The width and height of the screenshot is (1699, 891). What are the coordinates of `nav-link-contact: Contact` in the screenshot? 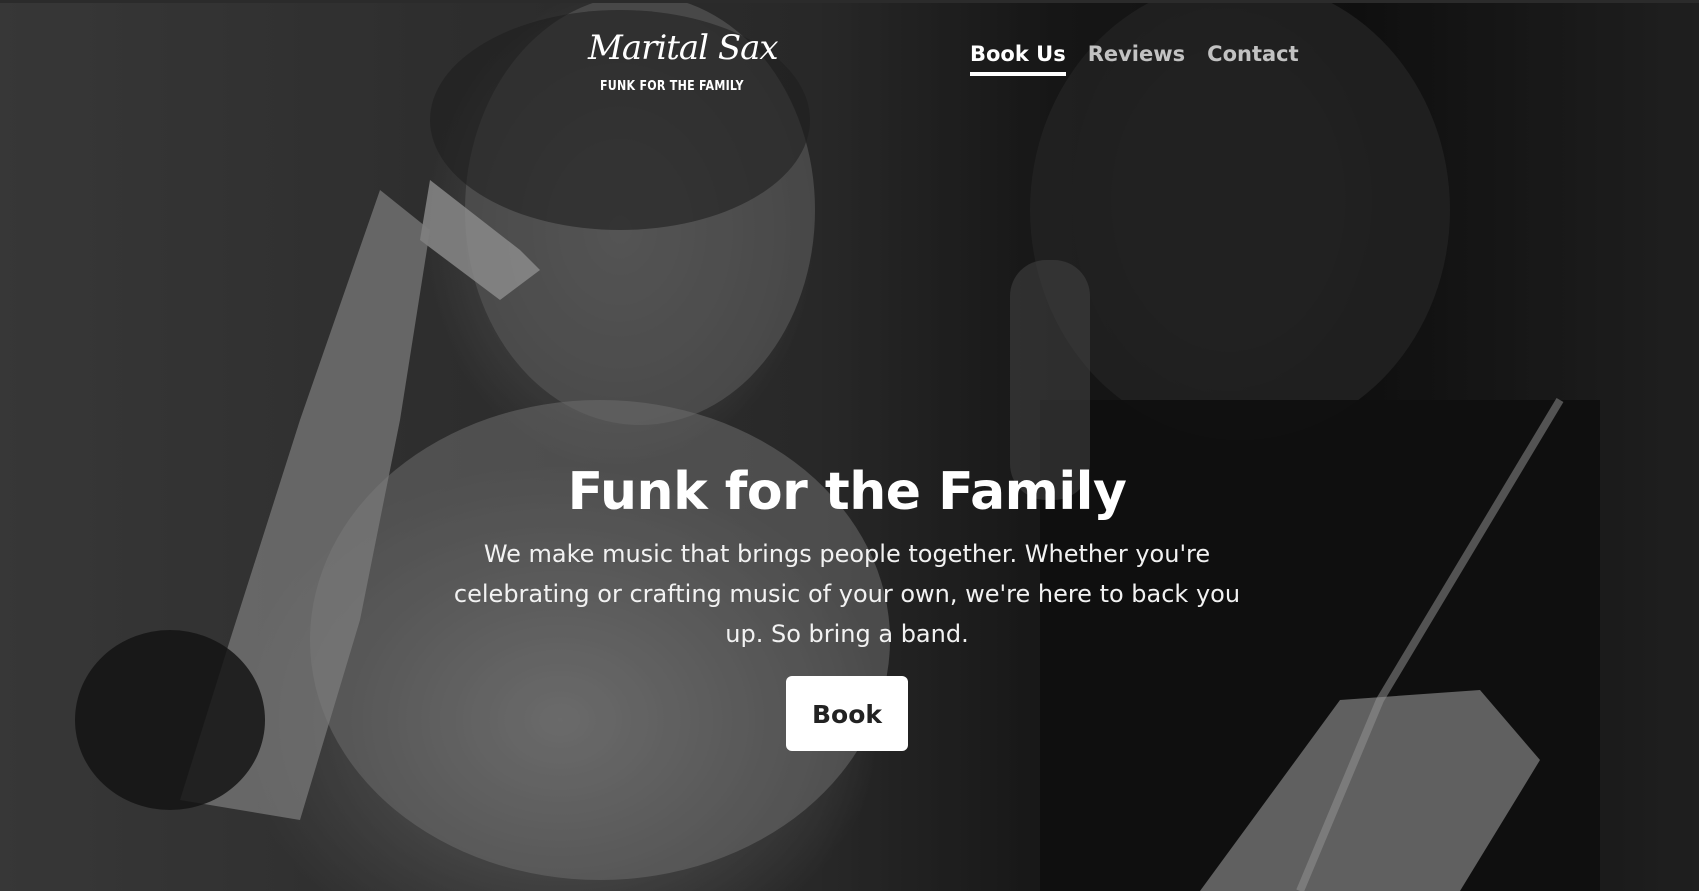 It's located at (1253, 59).